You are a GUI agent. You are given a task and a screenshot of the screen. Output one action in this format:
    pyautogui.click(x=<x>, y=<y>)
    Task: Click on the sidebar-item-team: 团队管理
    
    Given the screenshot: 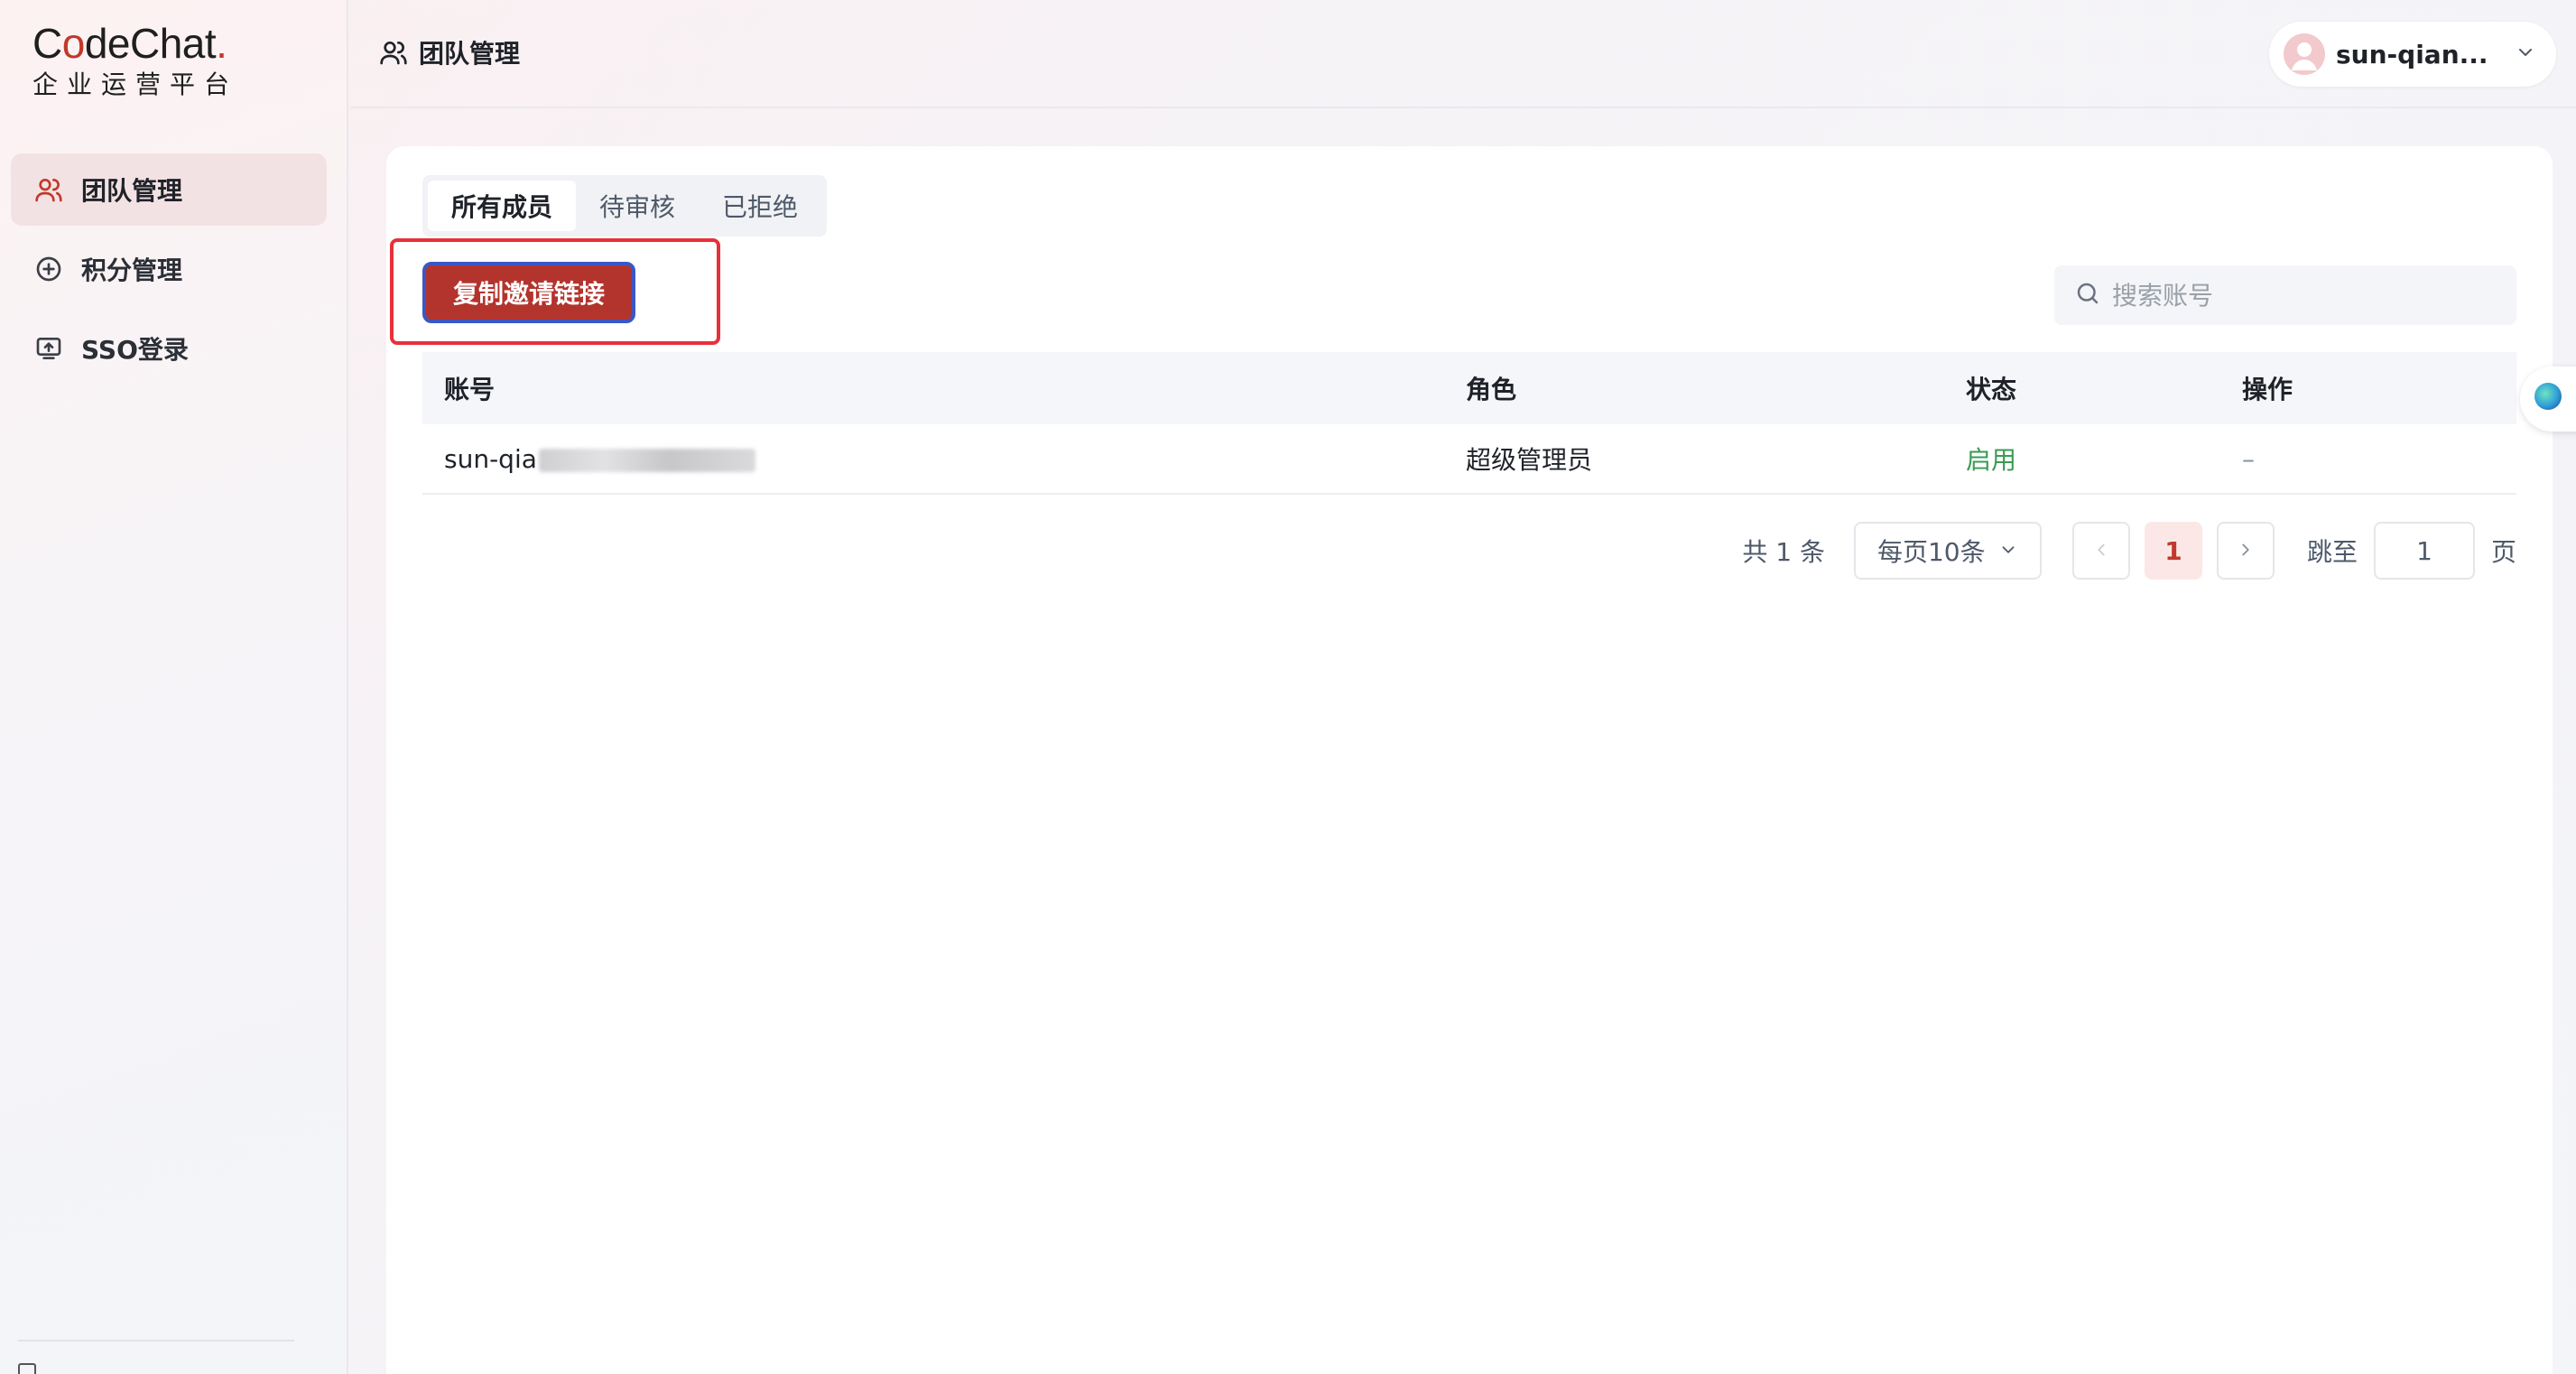 What is the action you would take?
    pyautogui.click(x=169, y=189)
    